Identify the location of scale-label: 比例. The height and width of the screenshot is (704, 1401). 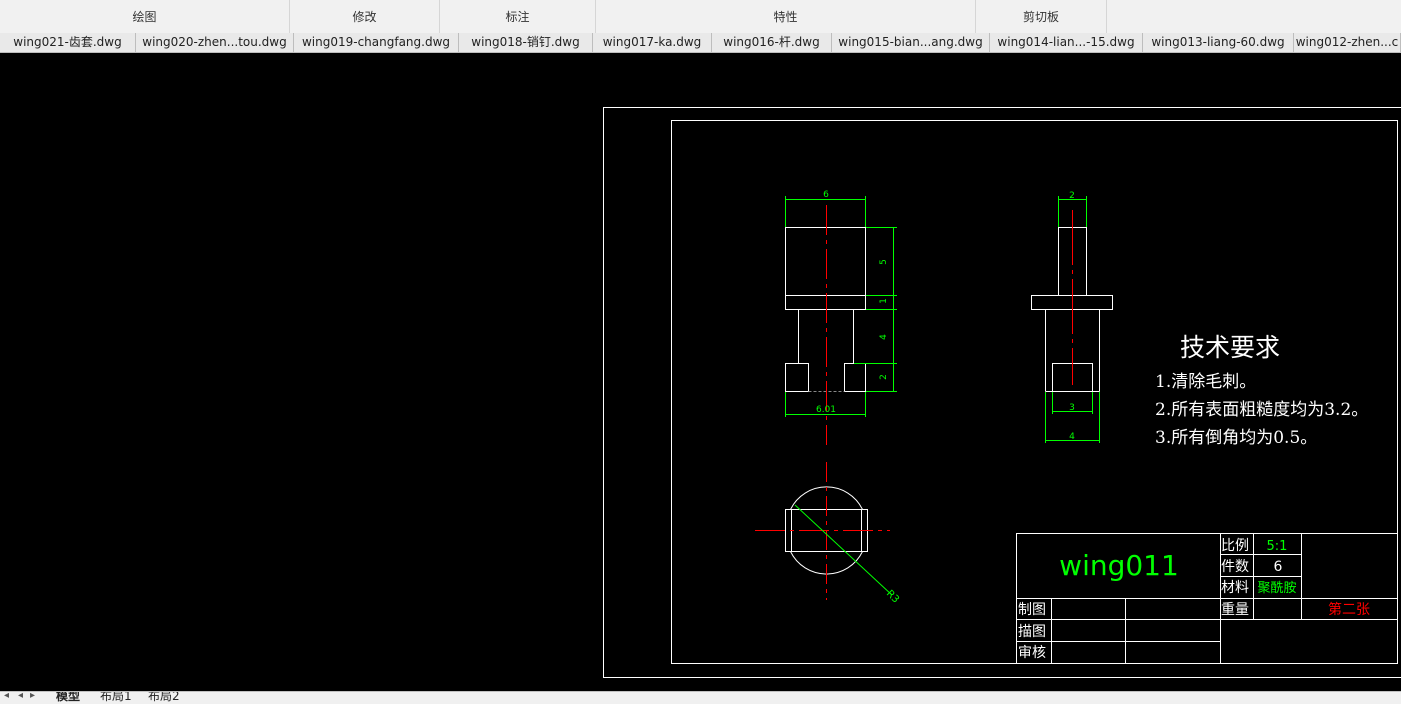
(1235, 546).